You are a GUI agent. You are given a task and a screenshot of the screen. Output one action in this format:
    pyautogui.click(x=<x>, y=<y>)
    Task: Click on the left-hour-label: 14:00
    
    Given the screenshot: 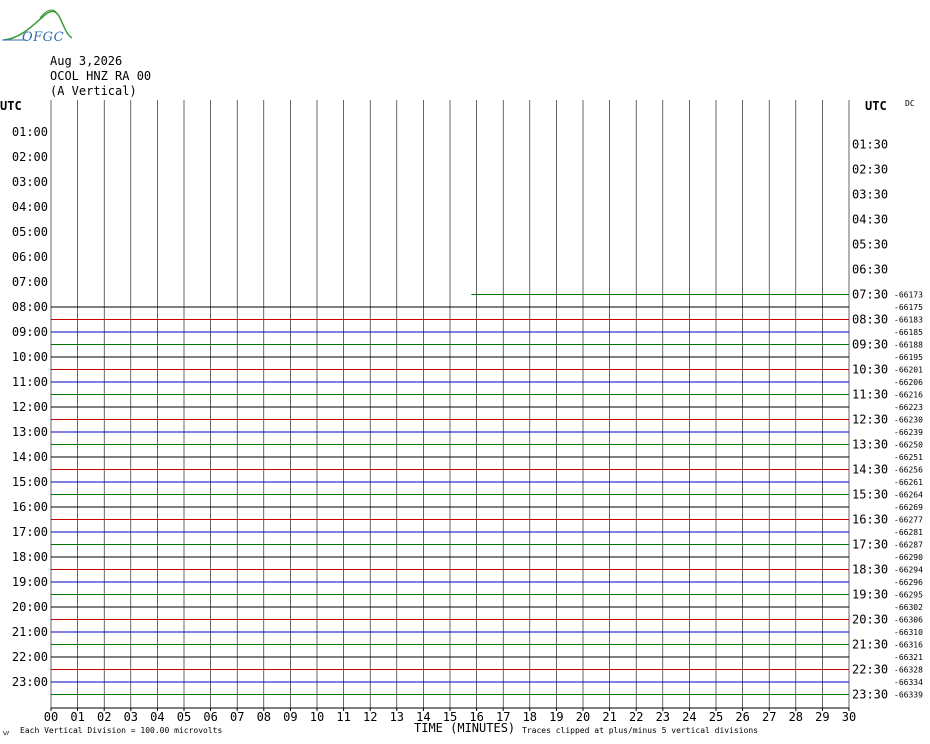 What is the action you would take?
    pyautogui.click(x=30, y=457)
    